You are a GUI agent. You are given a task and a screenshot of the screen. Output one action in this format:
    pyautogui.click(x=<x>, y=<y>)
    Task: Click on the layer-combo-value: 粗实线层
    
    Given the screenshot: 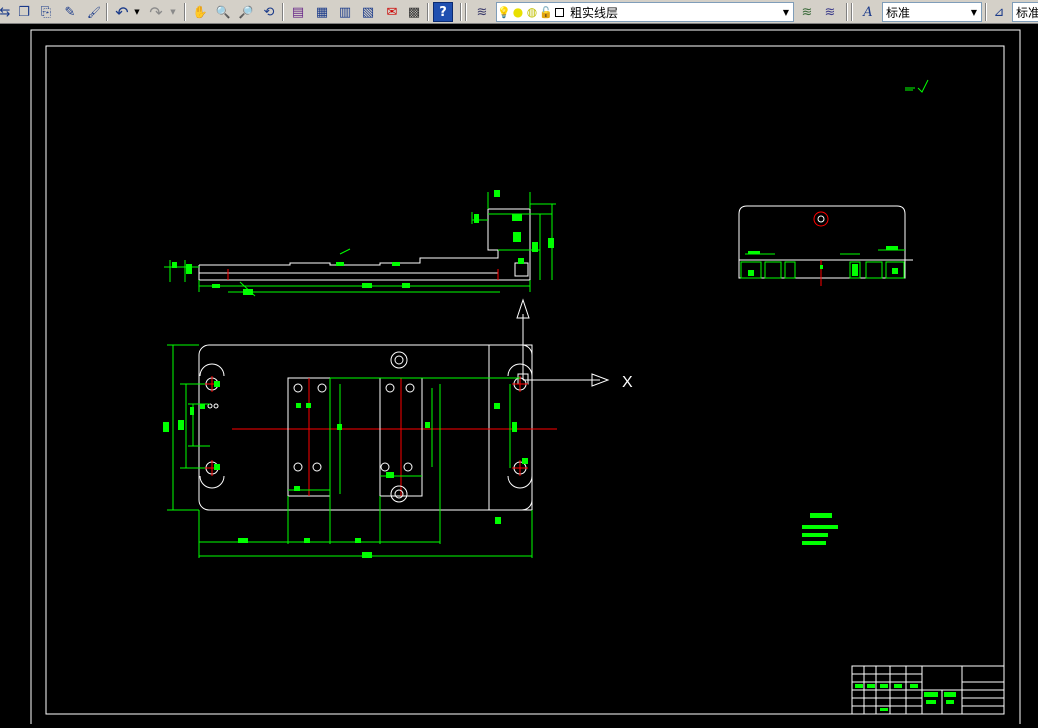 What is the action you would take?
    pyautogui.click(x=594, y=12)
    